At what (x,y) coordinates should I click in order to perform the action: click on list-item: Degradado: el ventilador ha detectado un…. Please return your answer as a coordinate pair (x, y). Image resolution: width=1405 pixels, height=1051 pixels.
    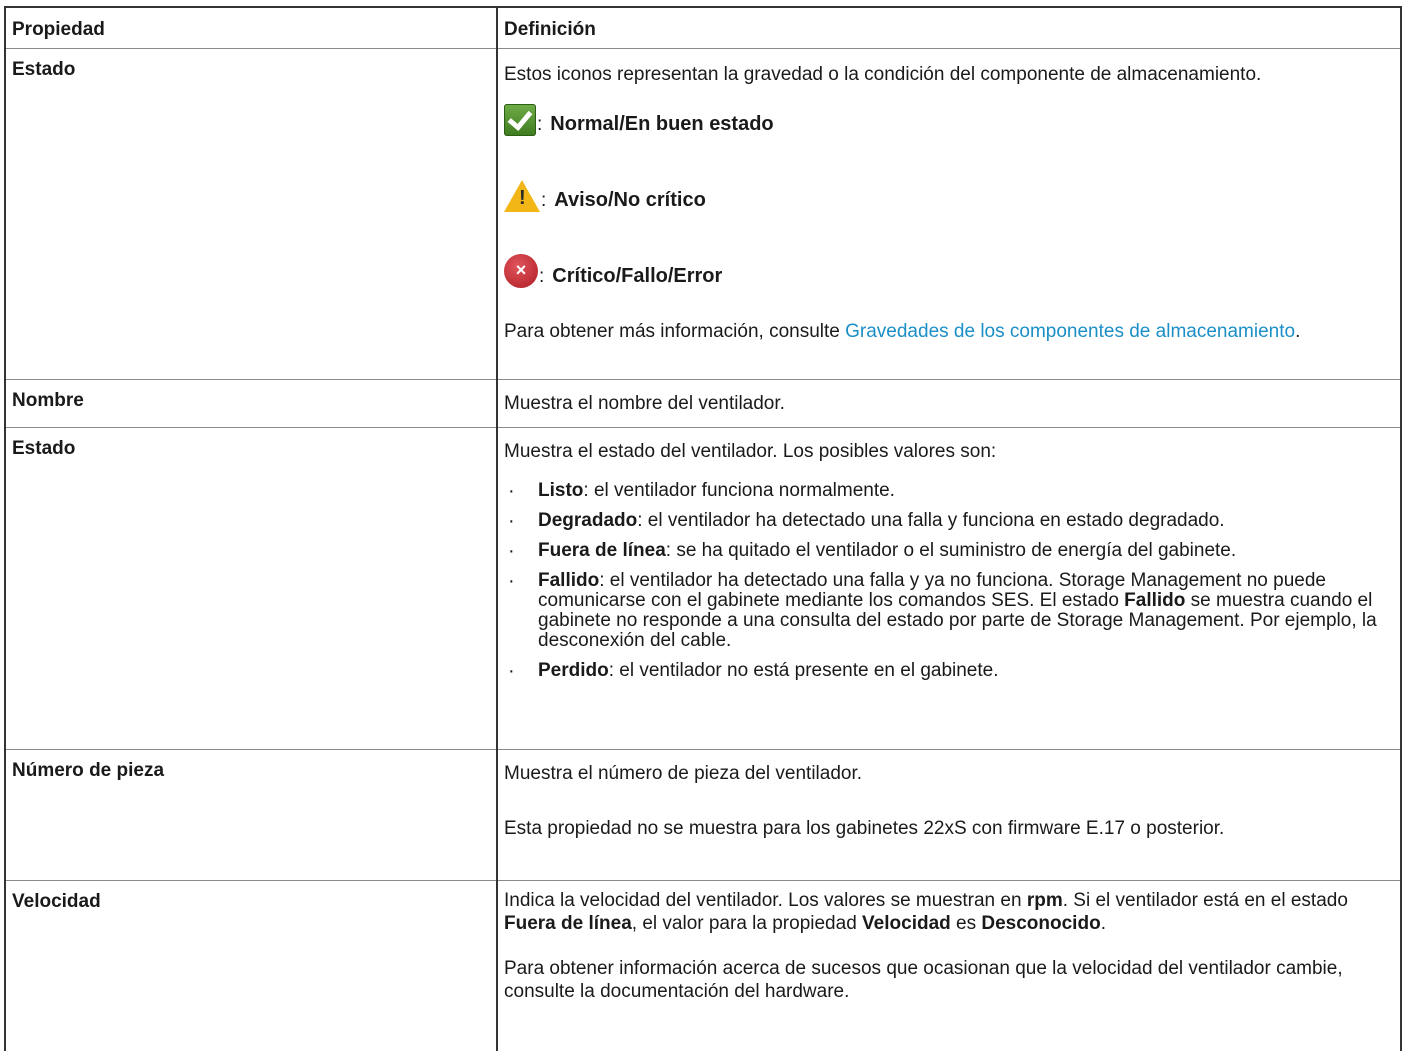
    Looking at the image, I should click on (949, 521).